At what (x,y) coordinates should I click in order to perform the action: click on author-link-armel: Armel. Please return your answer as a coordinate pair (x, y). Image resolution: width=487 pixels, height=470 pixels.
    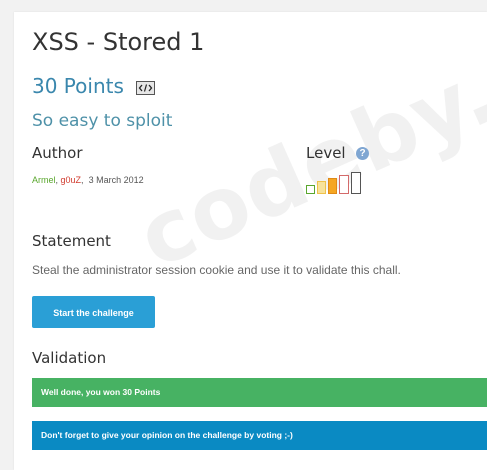
    Looking at the image, I should click on (44, 180).